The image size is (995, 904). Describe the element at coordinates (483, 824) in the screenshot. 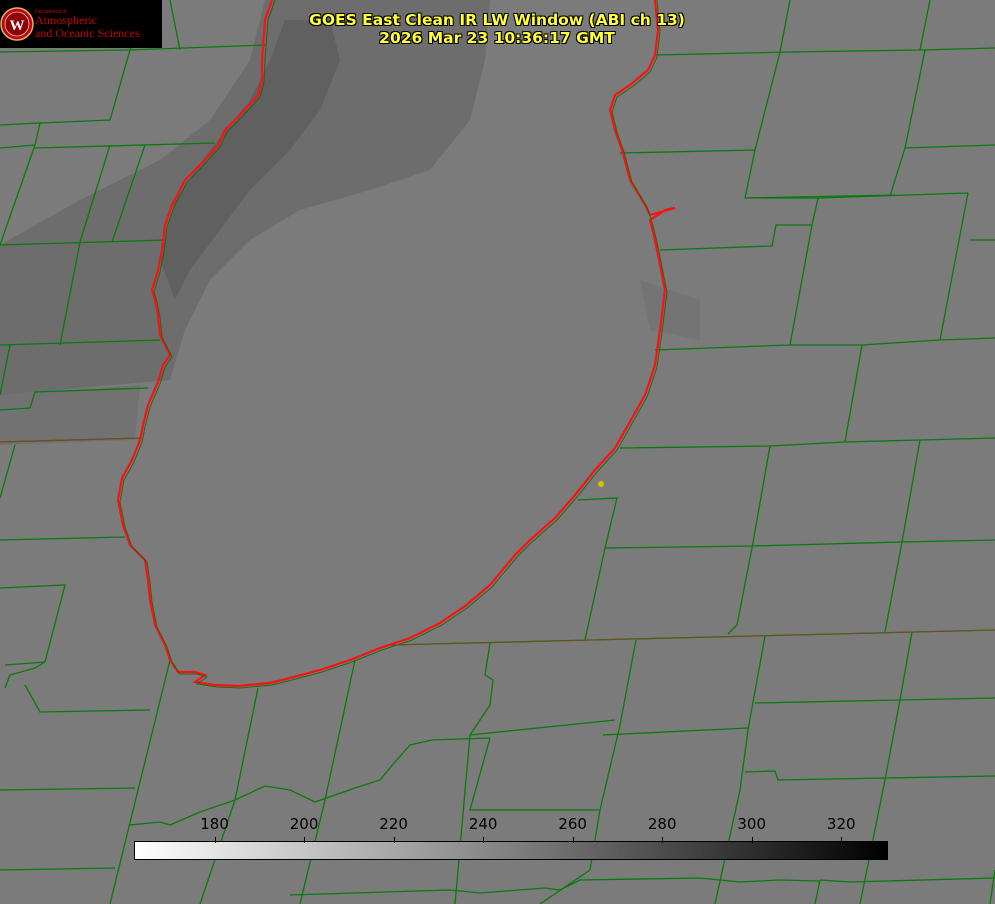

I see `colorbar-tick-label: 240` at that location.